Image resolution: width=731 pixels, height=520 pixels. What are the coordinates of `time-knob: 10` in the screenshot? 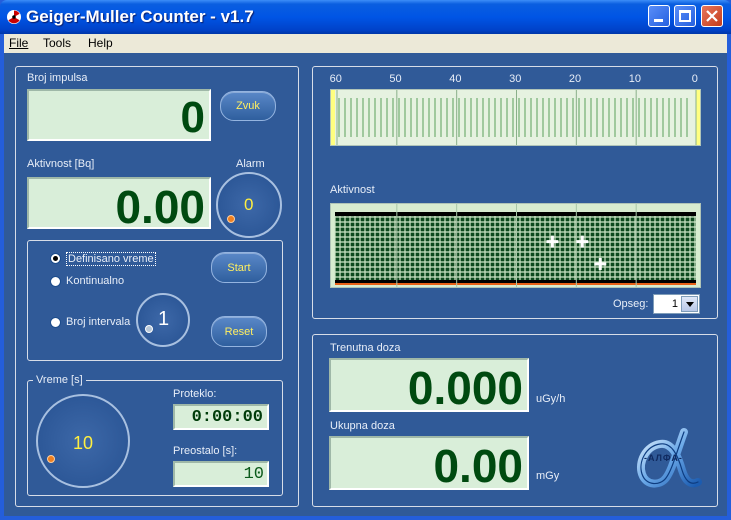 It's located at (83, 441).